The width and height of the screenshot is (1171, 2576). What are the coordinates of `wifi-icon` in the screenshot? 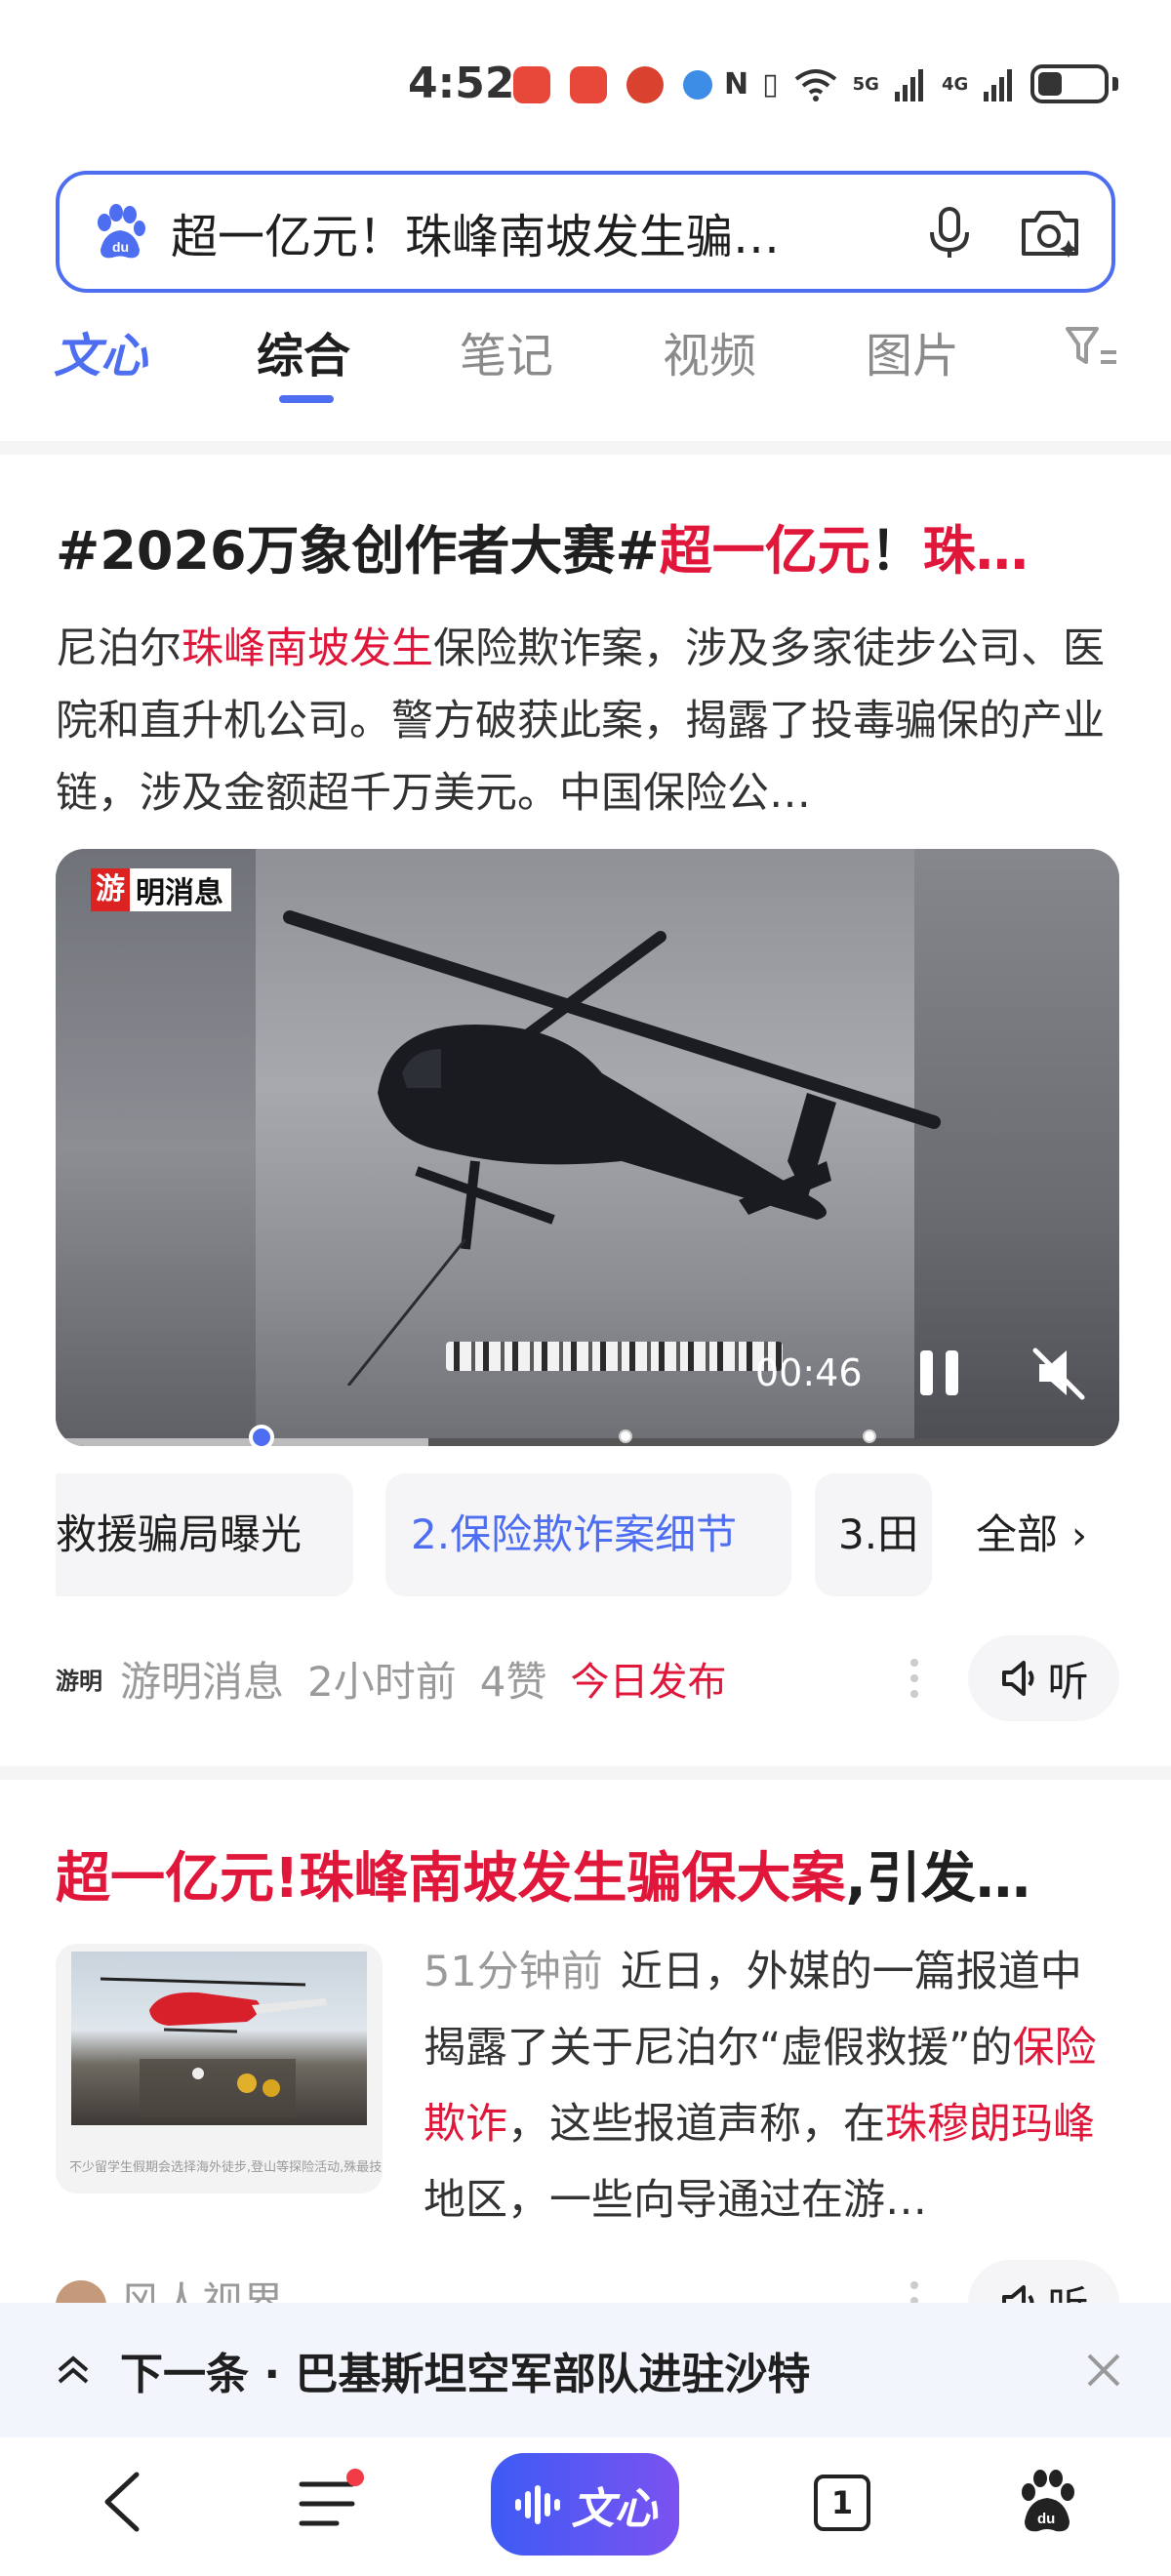 It's located at (815, 85).